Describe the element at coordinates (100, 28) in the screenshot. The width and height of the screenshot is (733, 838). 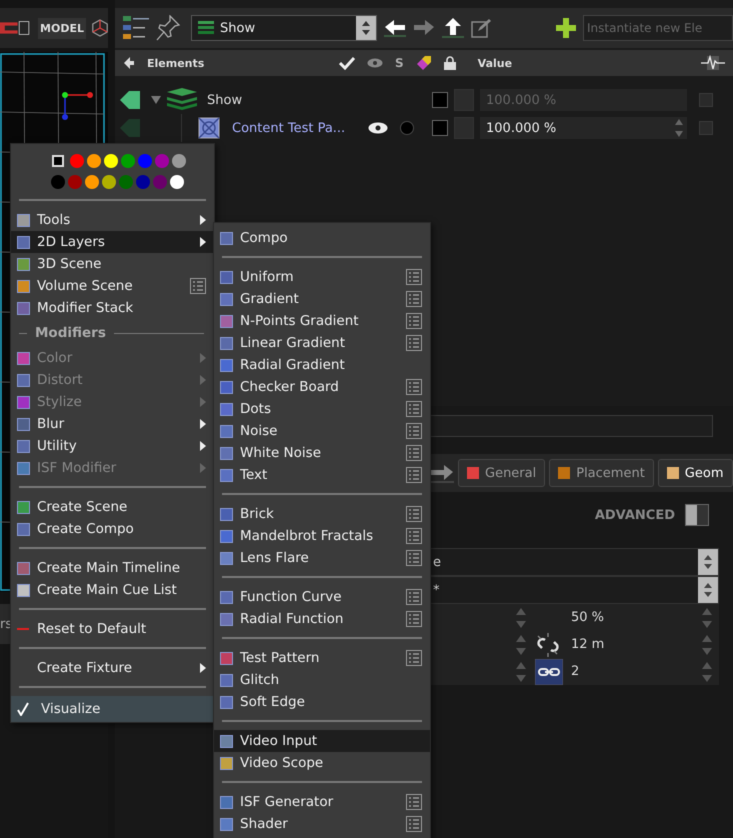
I see `cube-icon` at that location.